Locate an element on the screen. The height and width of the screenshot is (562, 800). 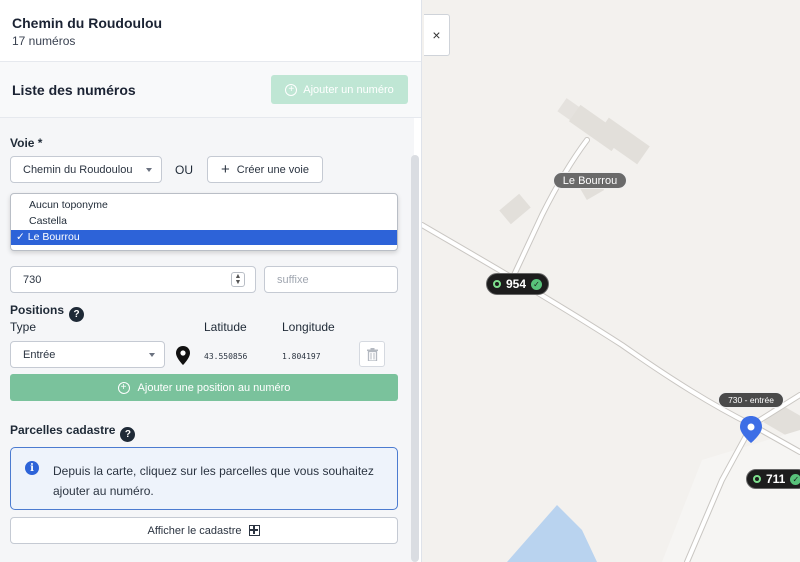
latitude-value: 43.550856 is located at coordinates (226, 356).